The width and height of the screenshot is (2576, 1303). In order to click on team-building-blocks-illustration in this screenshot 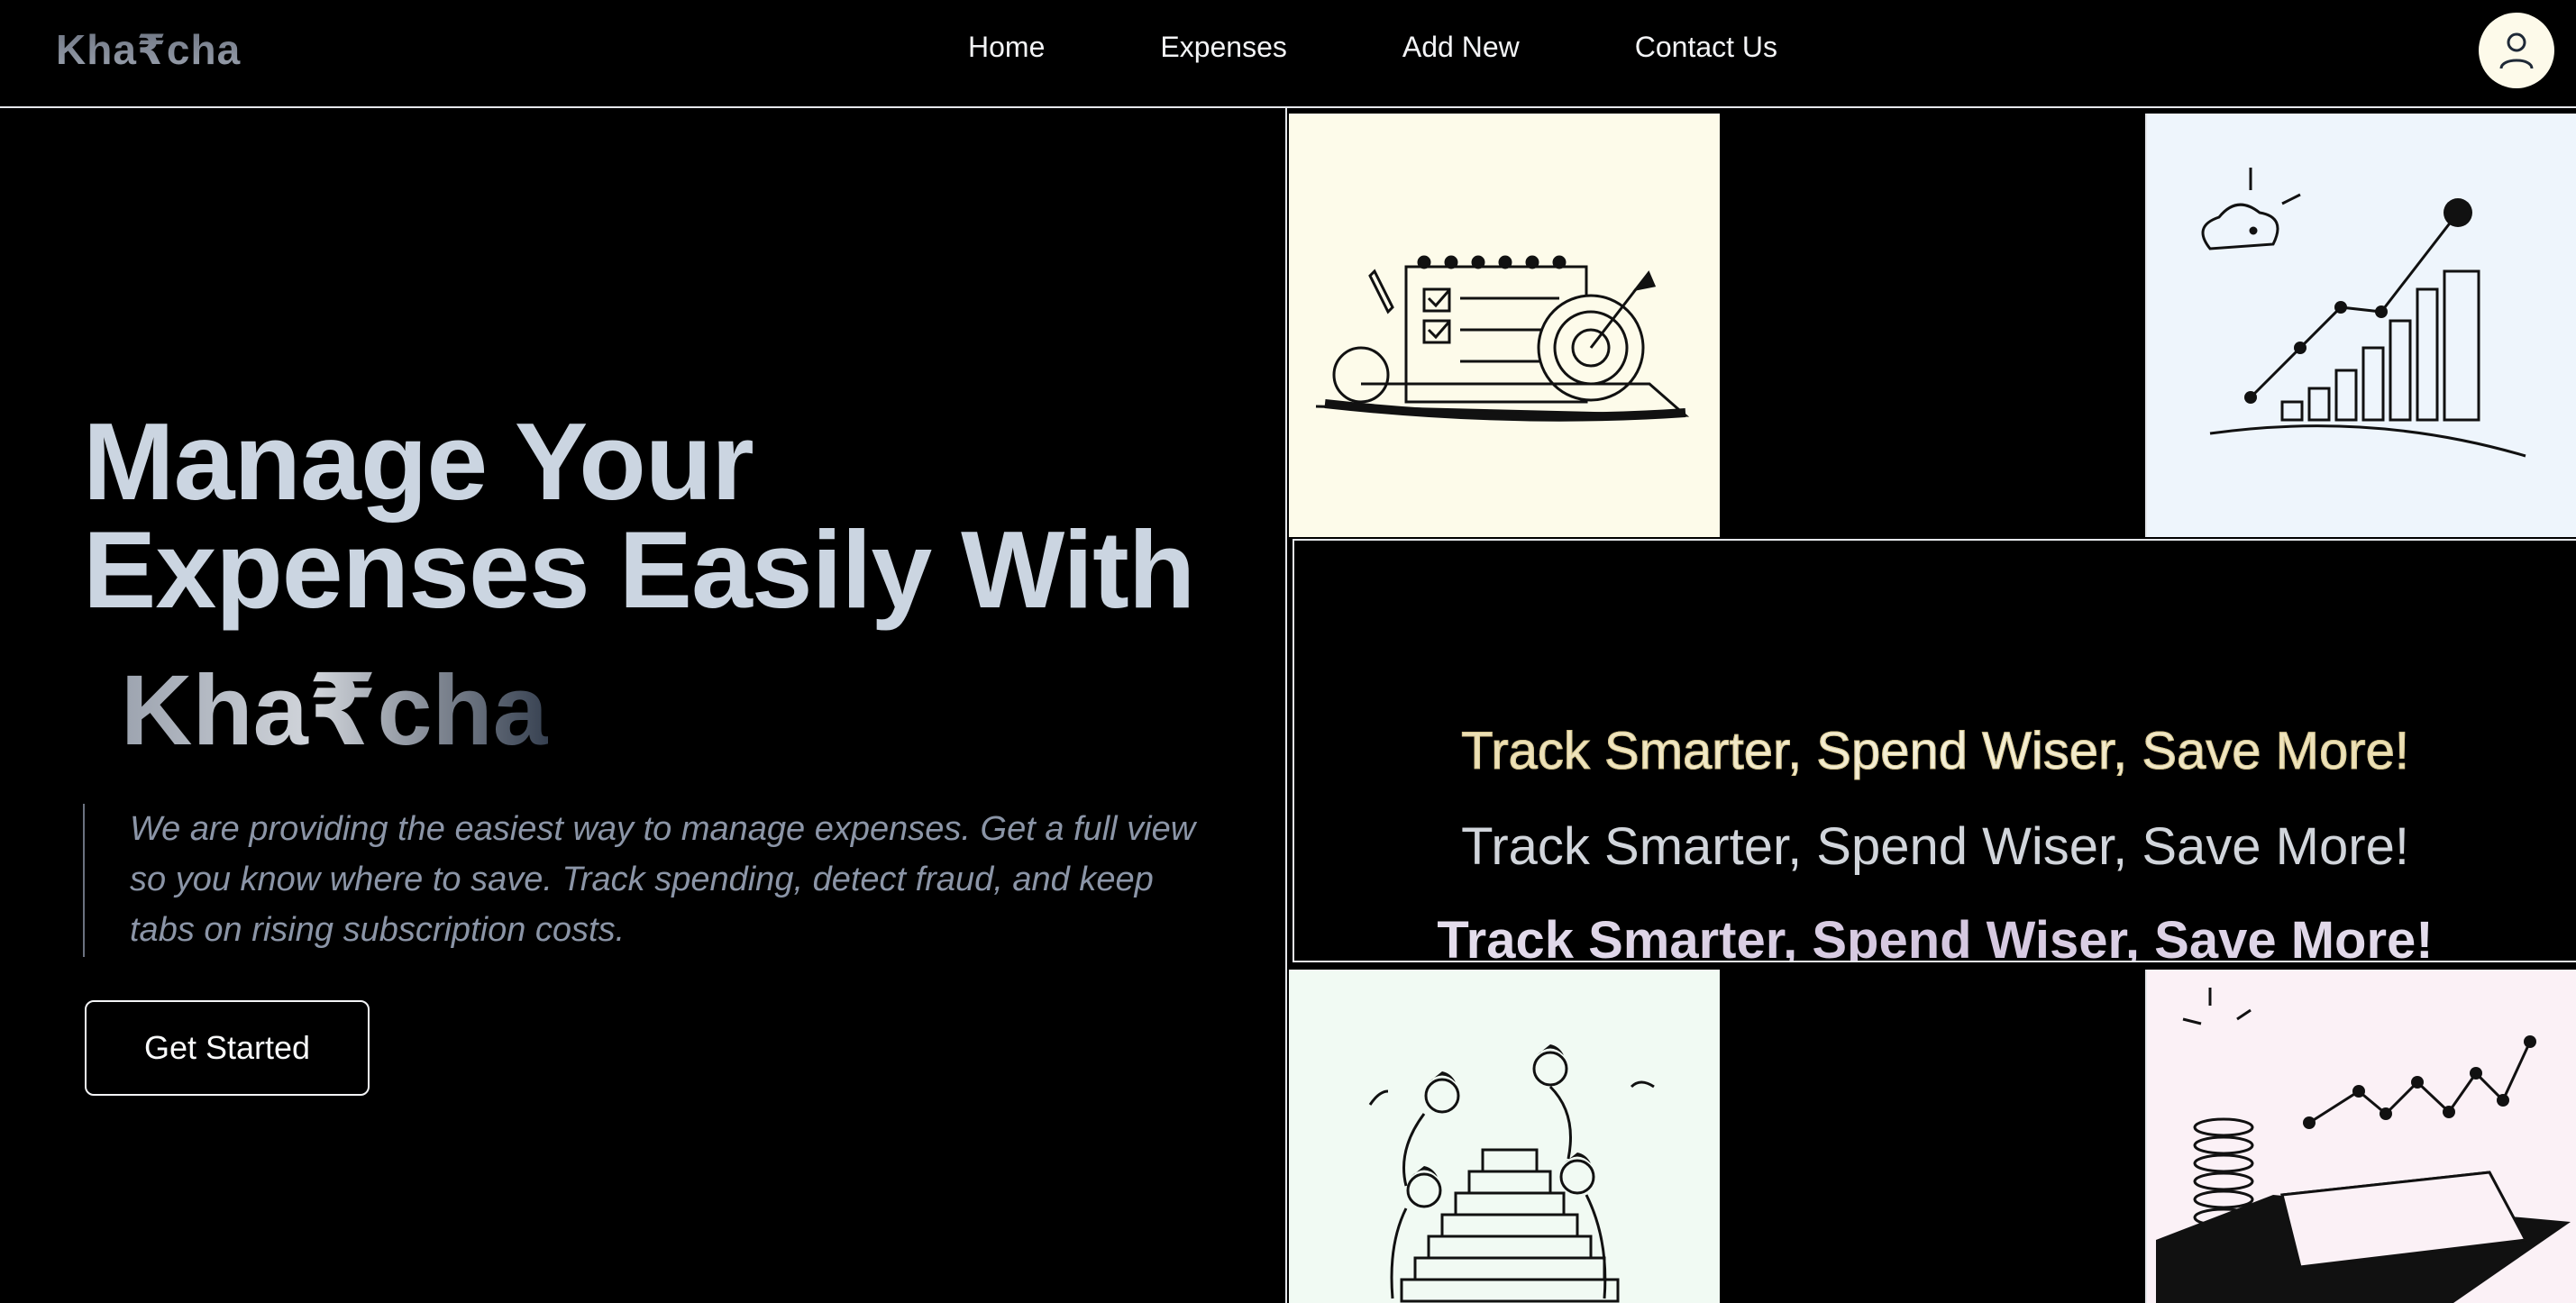, I will do `click(1504, 1136)`.